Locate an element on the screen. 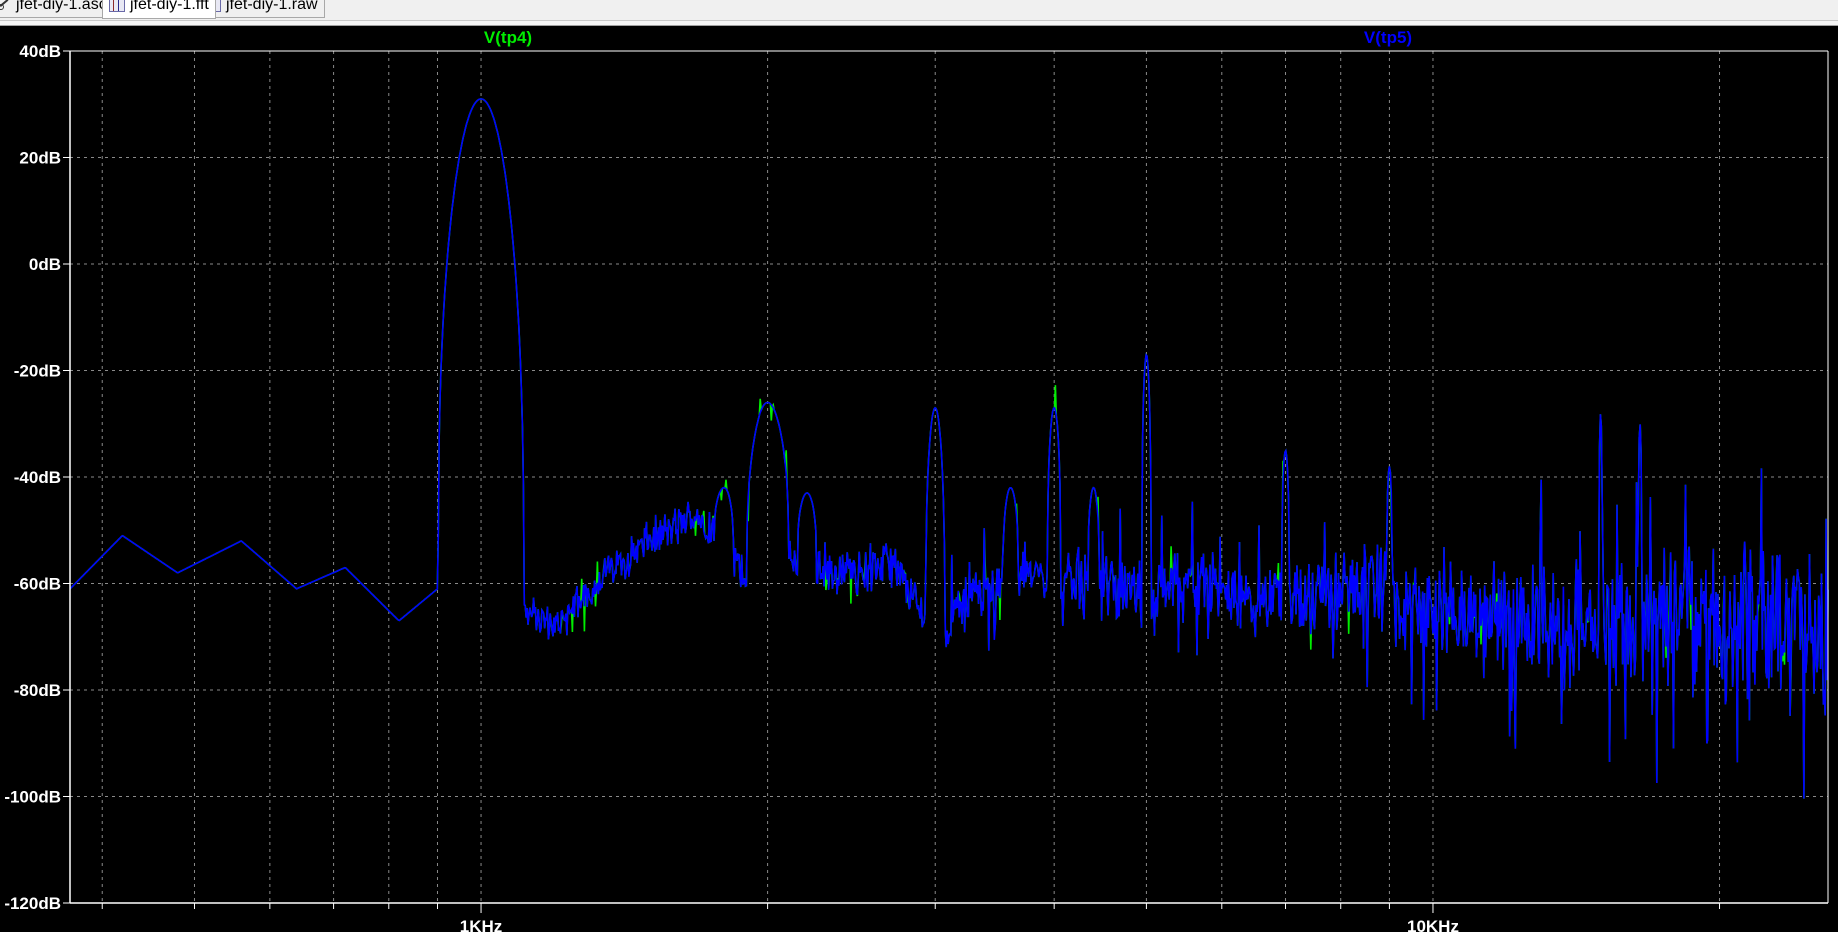 The image size is (1838, 932). tab-raw: jfet-diy-1.raw is located at coordinates (261, 9).